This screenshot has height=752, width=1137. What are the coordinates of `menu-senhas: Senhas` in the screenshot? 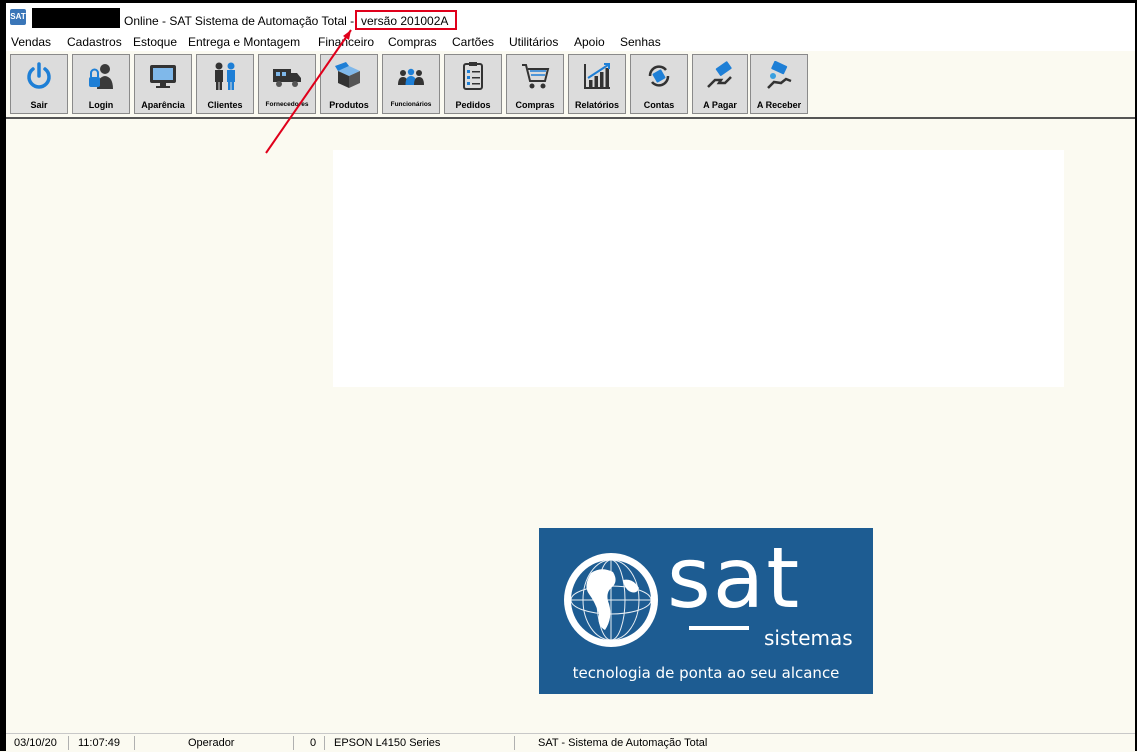 It's located at (640, 42).